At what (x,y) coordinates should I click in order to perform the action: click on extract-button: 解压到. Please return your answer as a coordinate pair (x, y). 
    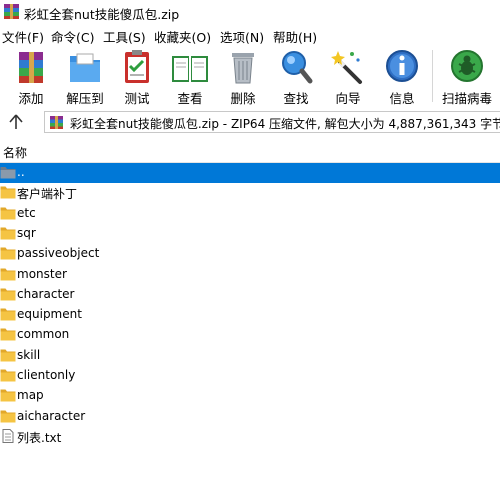
    Looking at the image, I should click on (85, 77).